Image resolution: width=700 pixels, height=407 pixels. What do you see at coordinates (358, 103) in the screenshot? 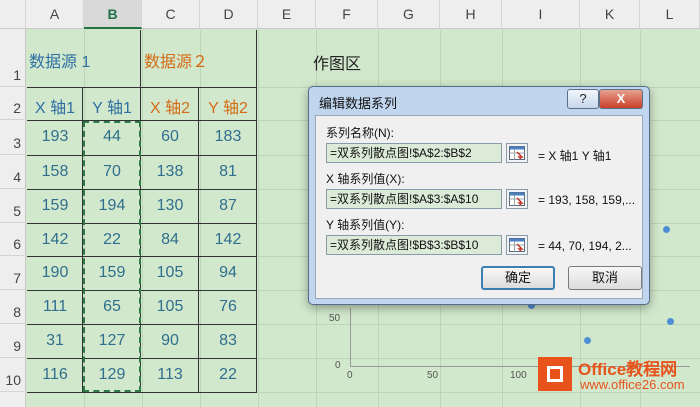
I see `dialog-title: 编辑数据系列` at bounding box center [358, 103].